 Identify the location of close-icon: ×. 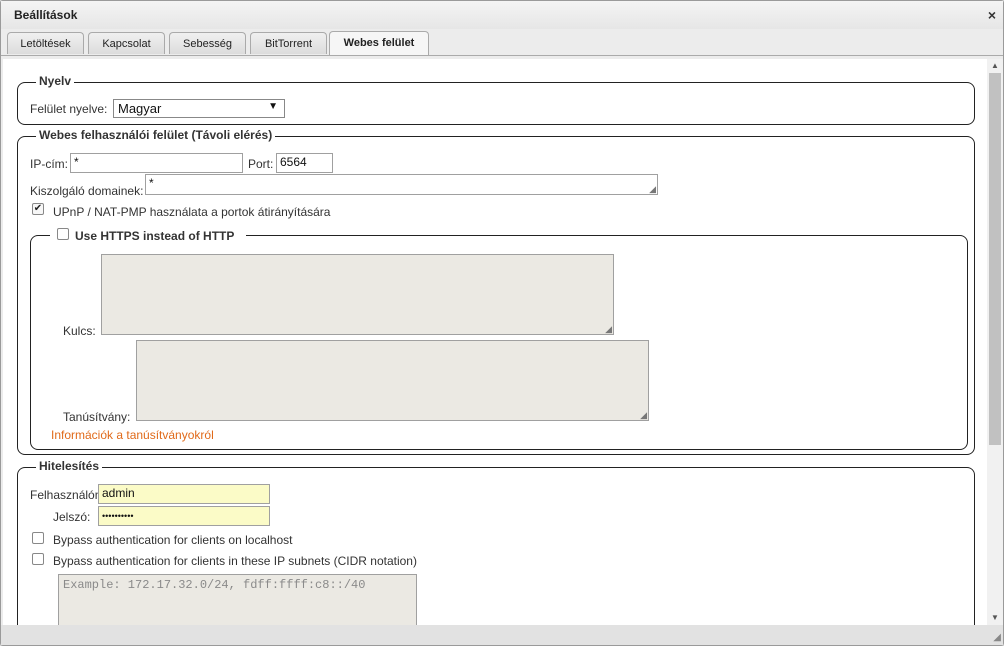
(992, 15).